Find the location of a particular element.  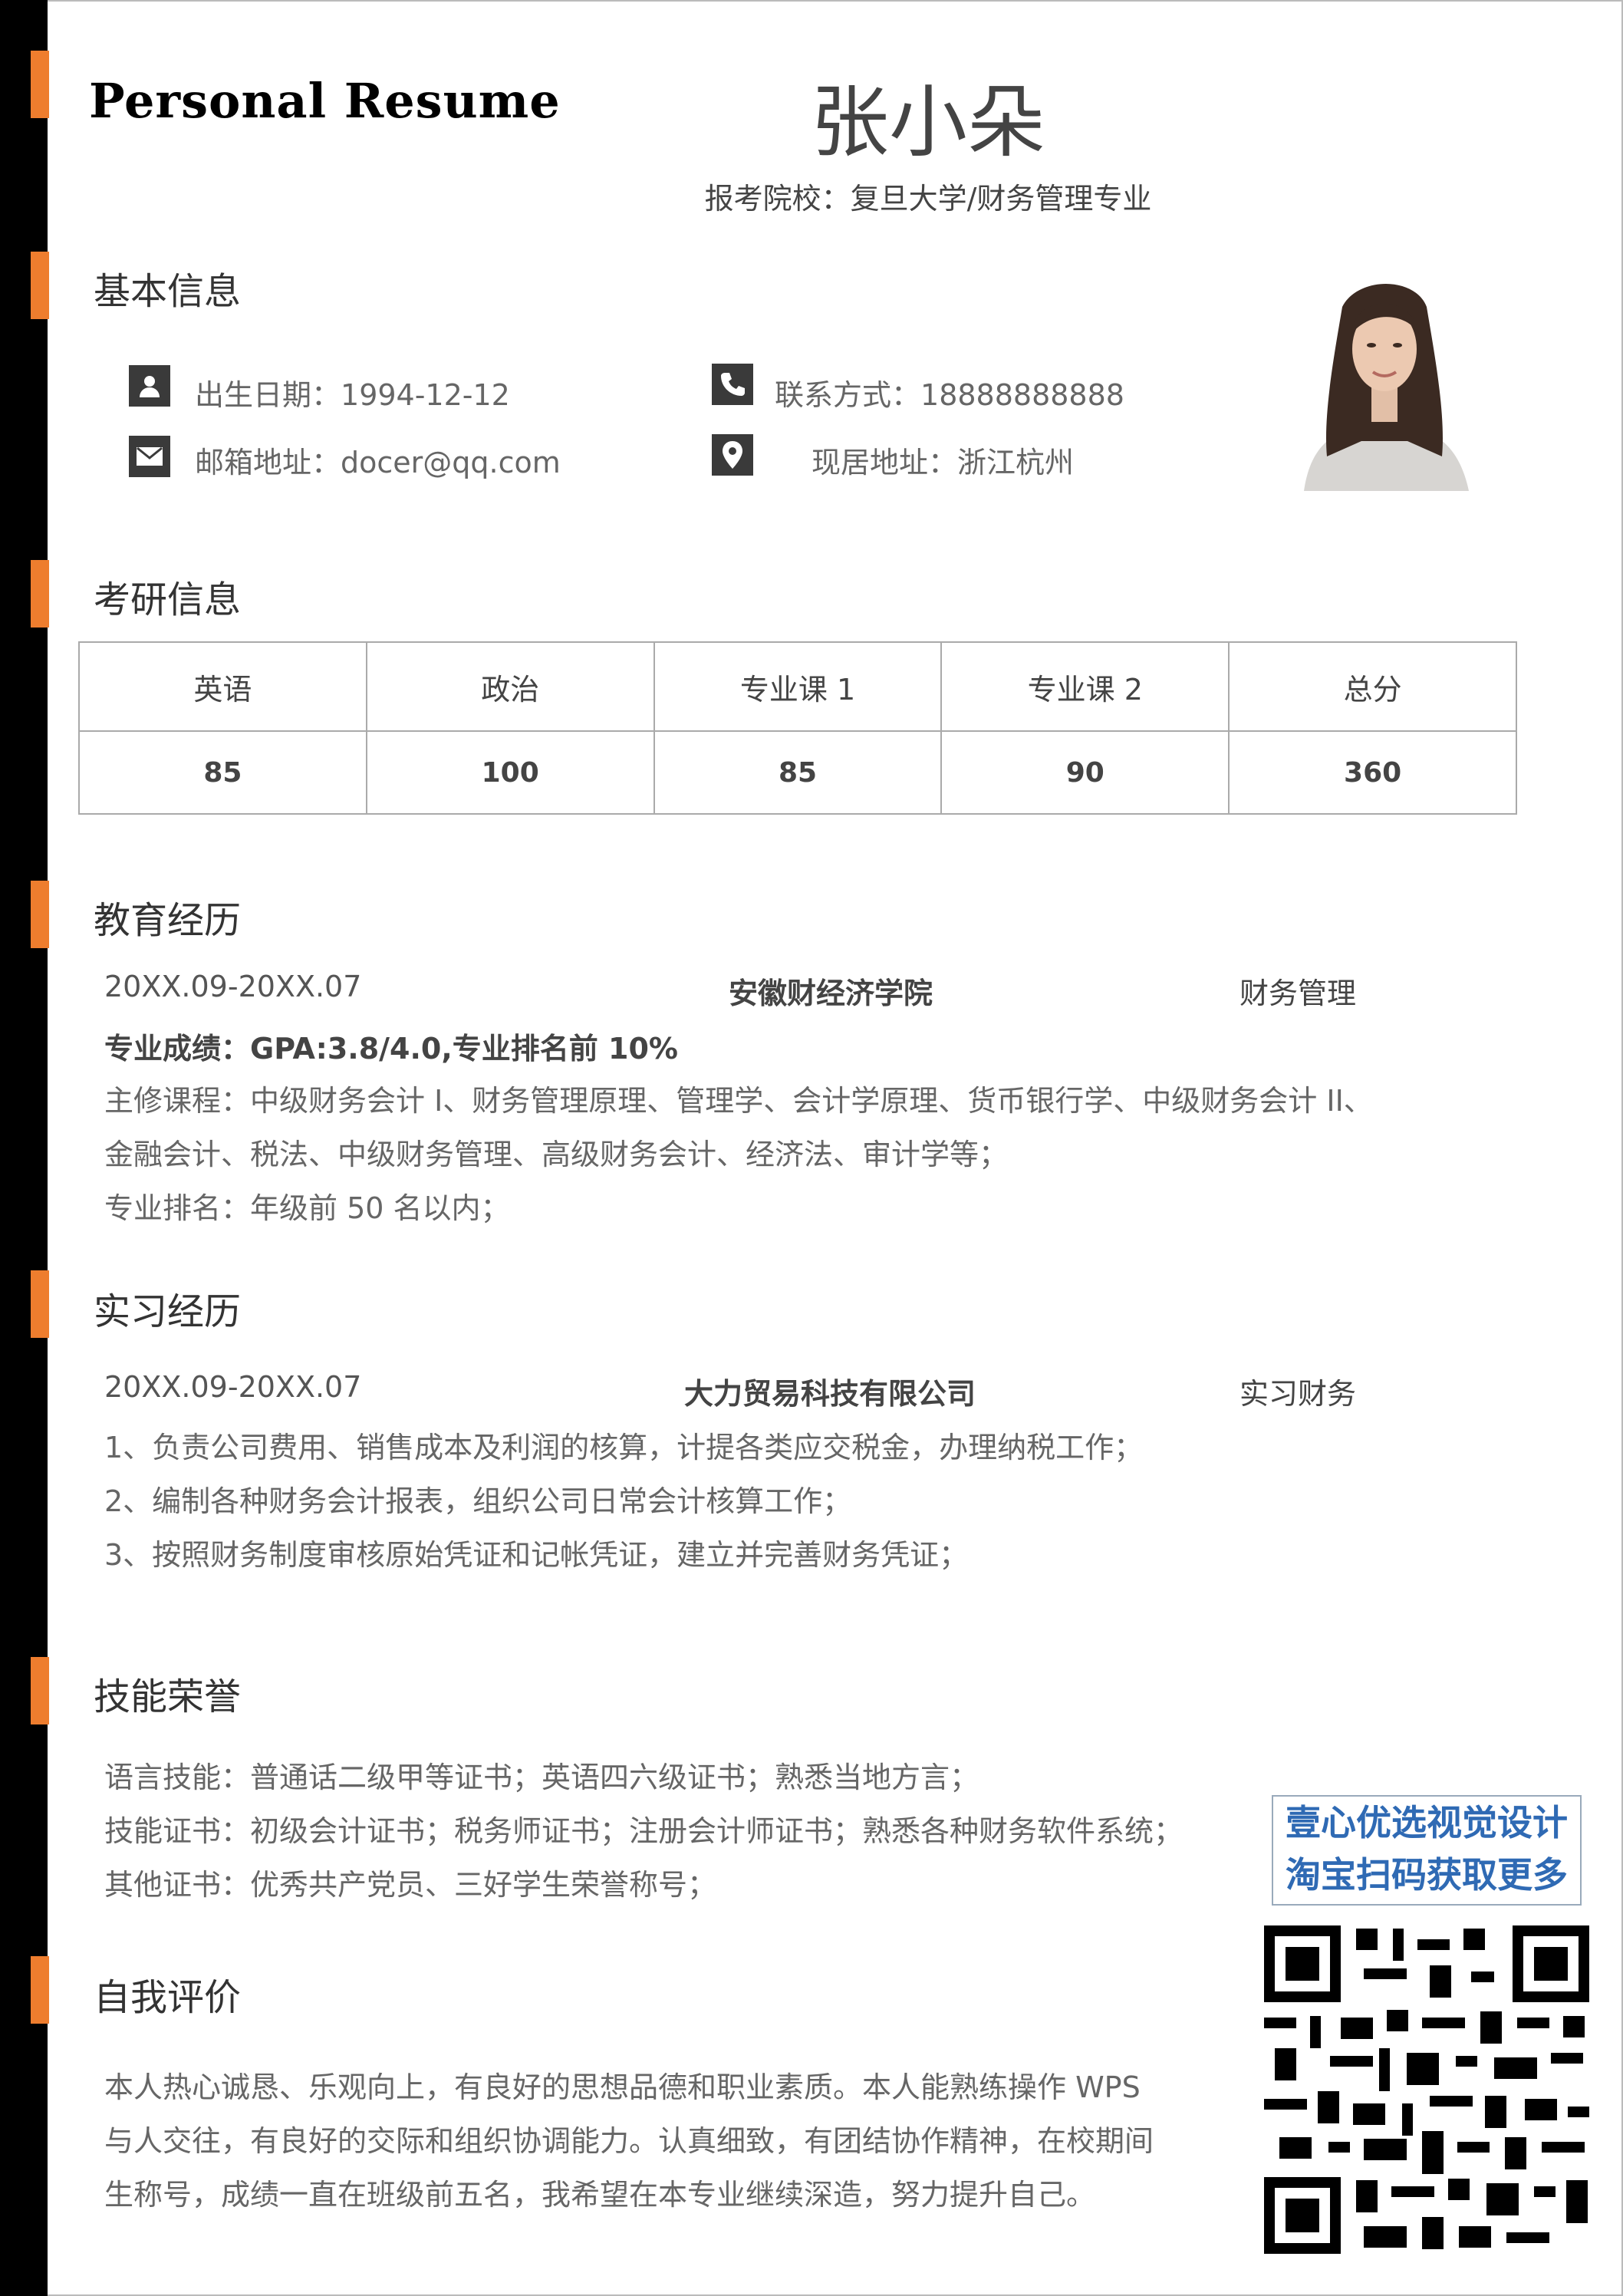

phone-icon is located at coordinates (732, 384).